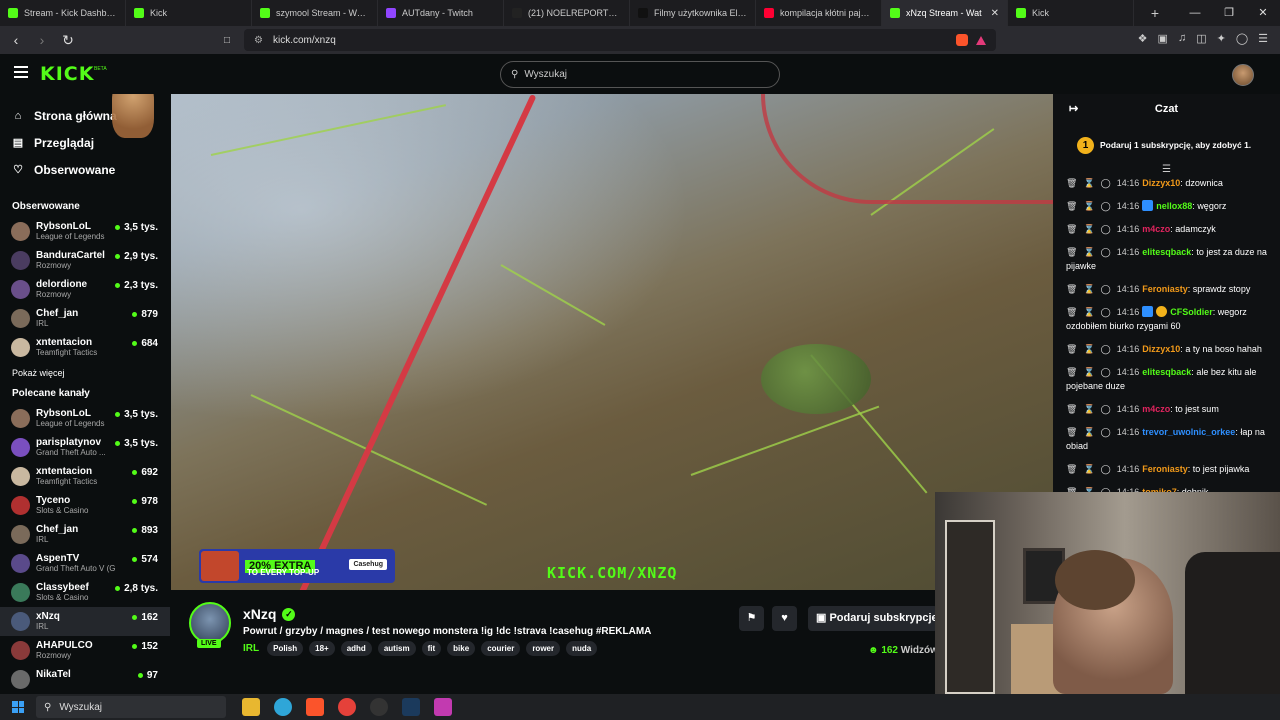 Image resolution: width=1280 pixels, height=720 pixels. What do you see at coordinates (285, 648) in the screenshot?
I see `stream-tag: Polish` at bounding box center [285, 648].